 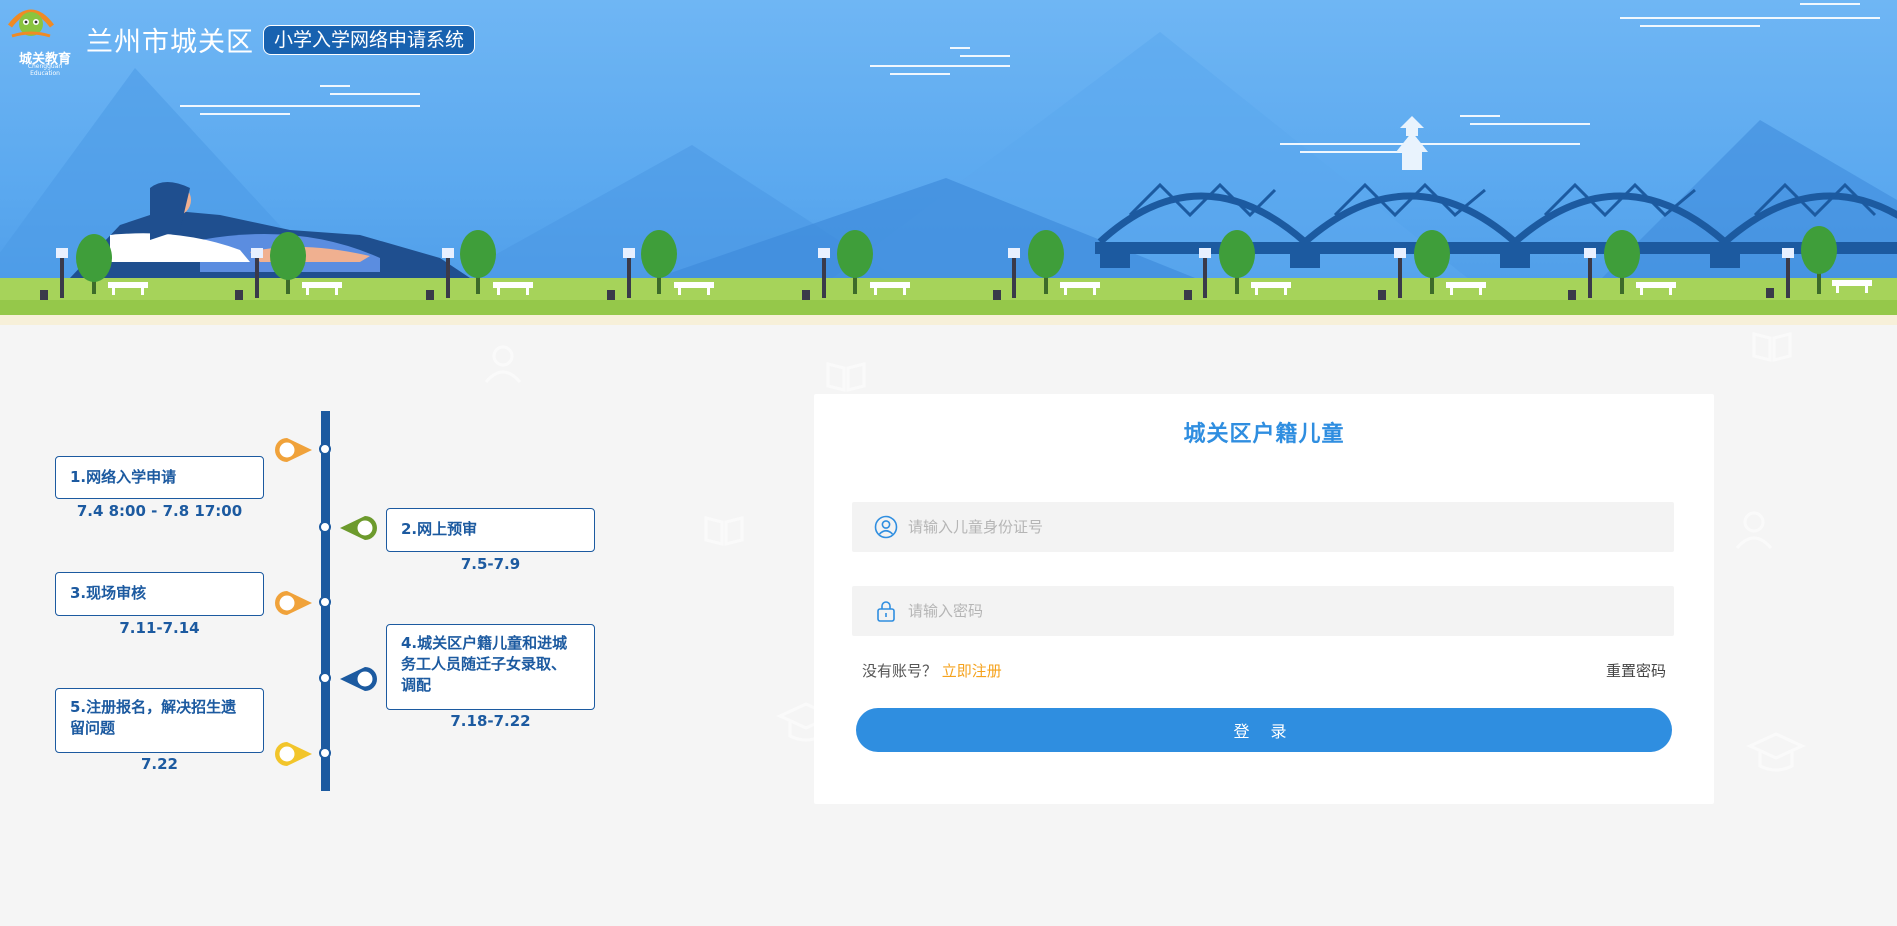 What do you see at coordinates (293, 450) in the screenshot?
I see `timeline-pin-1-icon` at bounding box center [293, 450].